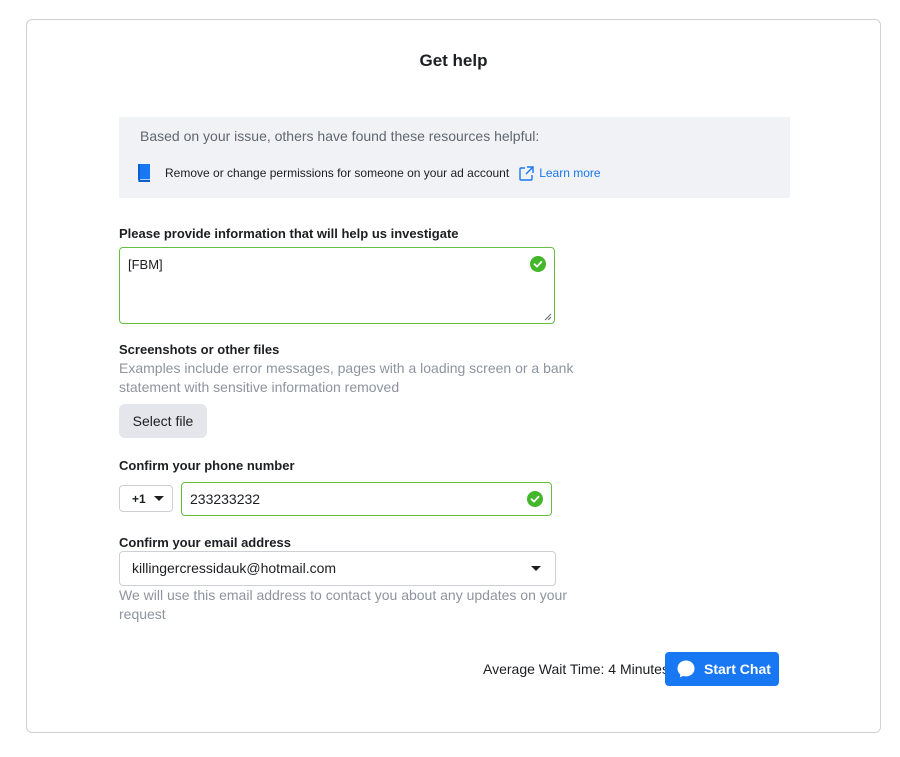 The width and height of the screenshot is (900, 757). Describe the element at coordinates (207, 465) in the screenshot. I see `phone-label: Confirm your phone number` at that location.